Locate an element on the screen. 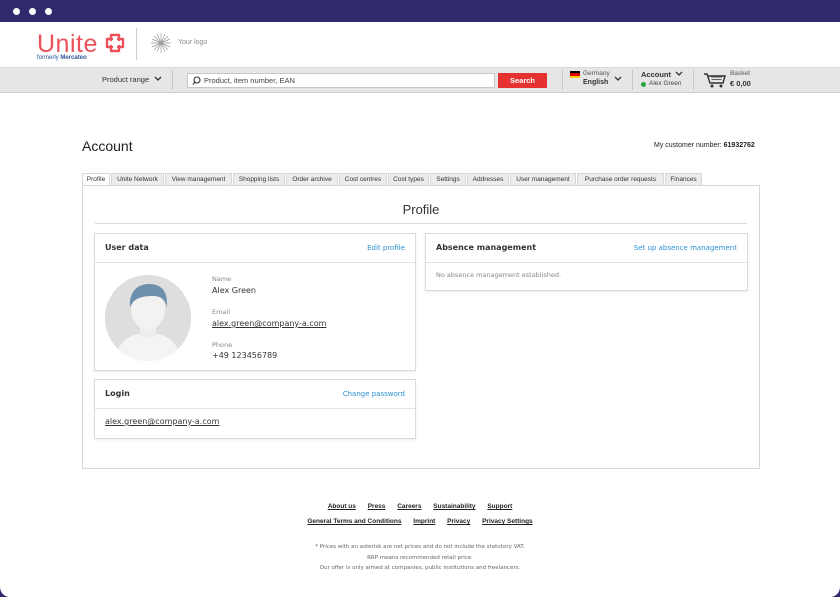 The width and height of the screenshot is (840, 597). account-user-name: Alex Green is located at coordinates (665, 83).